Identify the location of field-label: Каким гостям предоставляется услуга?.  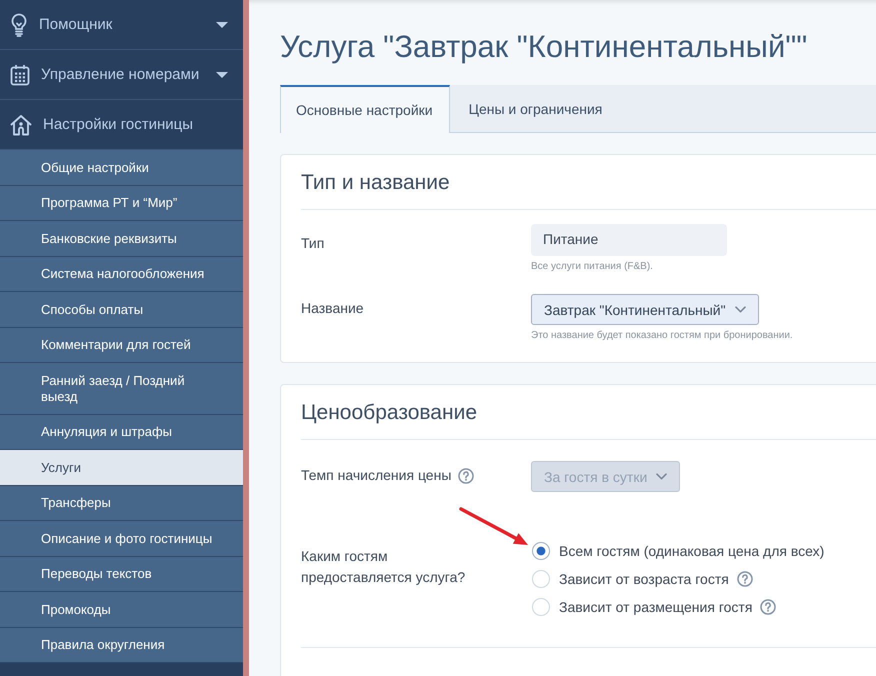
(383, 567).